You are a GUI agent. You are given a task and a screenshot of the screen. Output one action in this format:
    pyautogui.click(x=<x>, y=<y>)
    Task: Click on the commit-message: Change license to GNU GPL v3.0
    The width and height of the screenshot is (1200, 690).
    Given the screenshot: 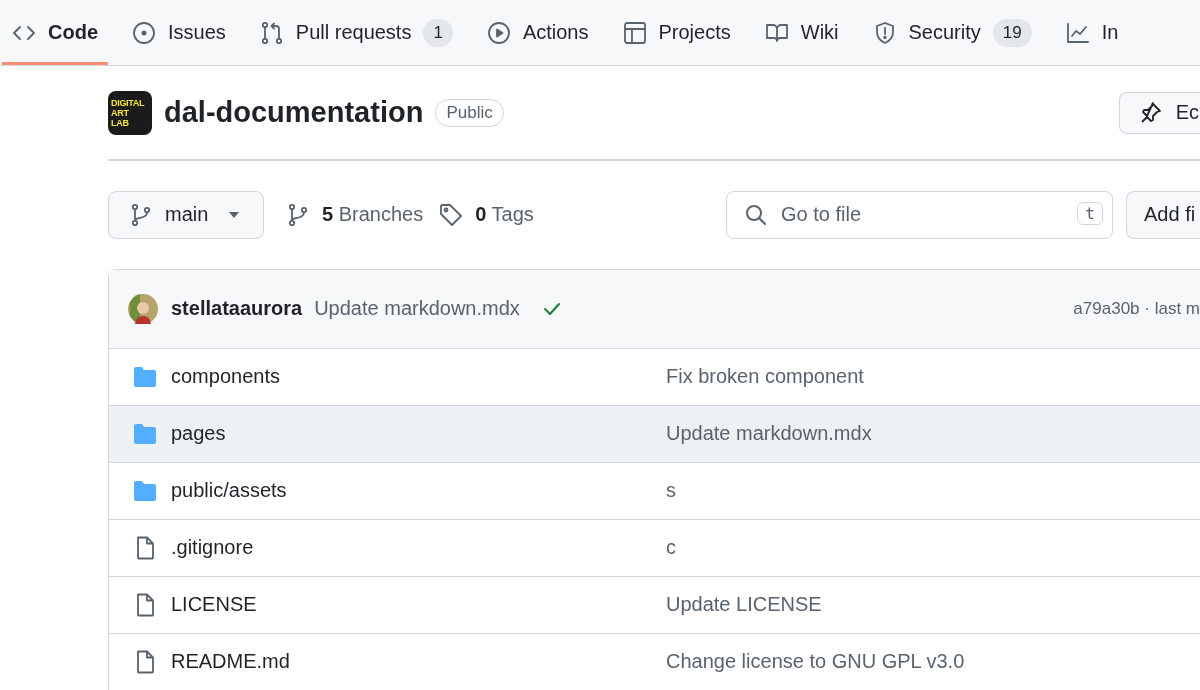 What is the action you would take?
    pyautogui.click(x=815, y=661)
    